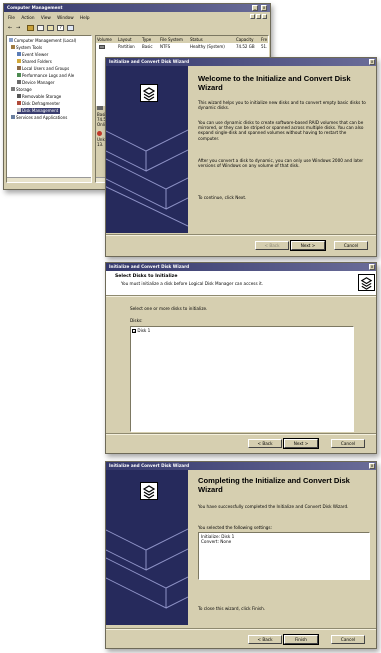 The width and height of the screenshot is (381, 653). I want to click on menu-view: View, so click(46, 17).